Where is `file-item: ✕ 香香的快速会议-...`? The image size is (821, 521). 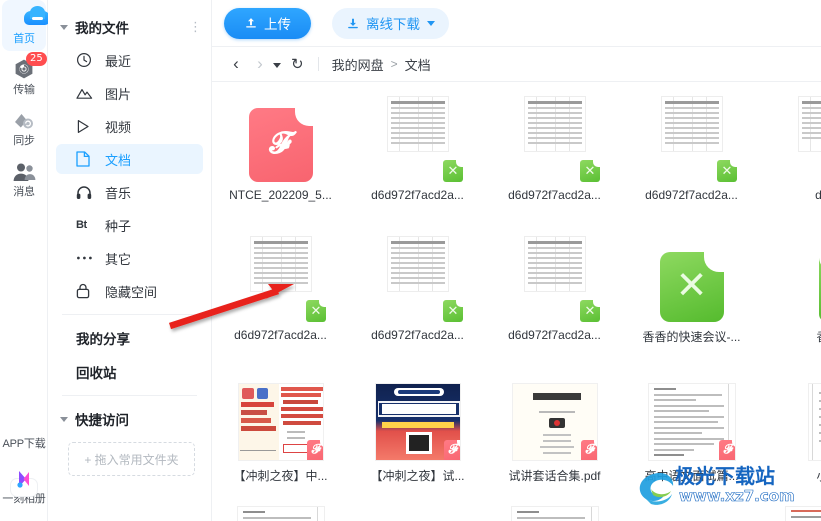
file-item: ✕ 香香的快速会议-... is located at coordinates (691, 284).